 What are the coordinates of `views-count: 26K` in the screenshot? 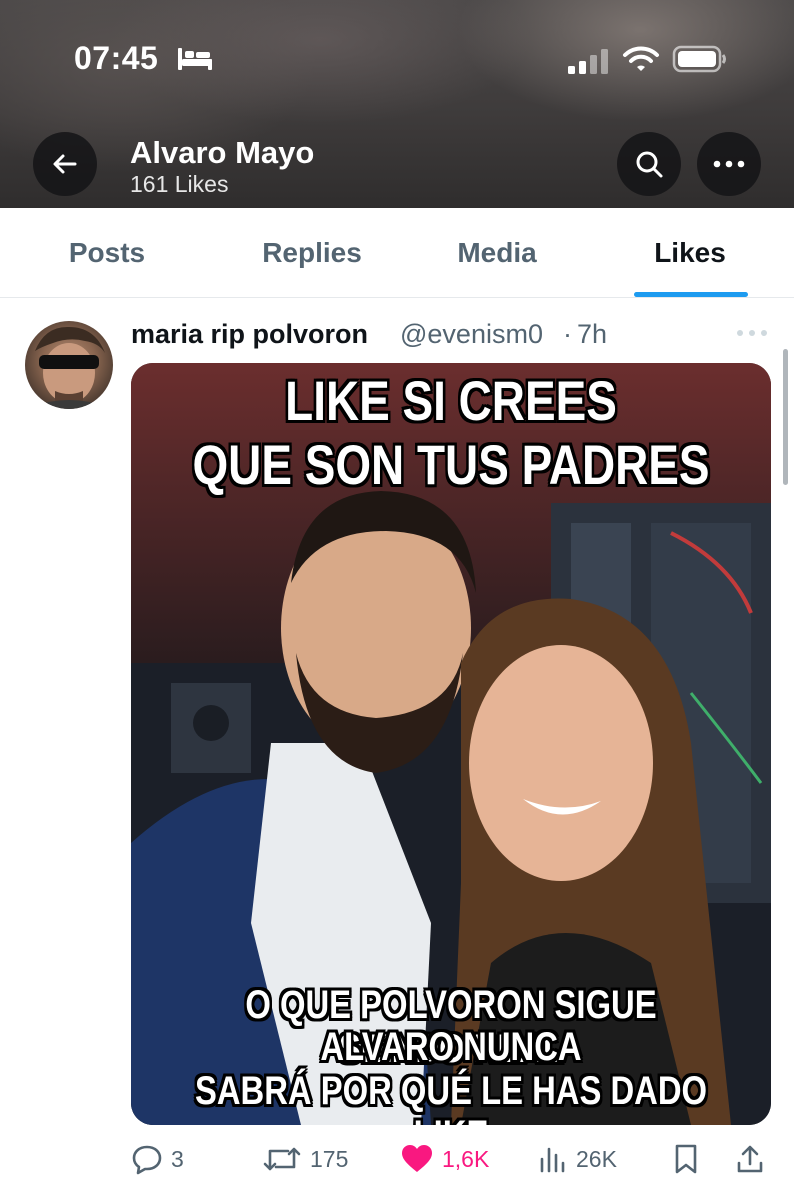 It's located at (596, 1158).